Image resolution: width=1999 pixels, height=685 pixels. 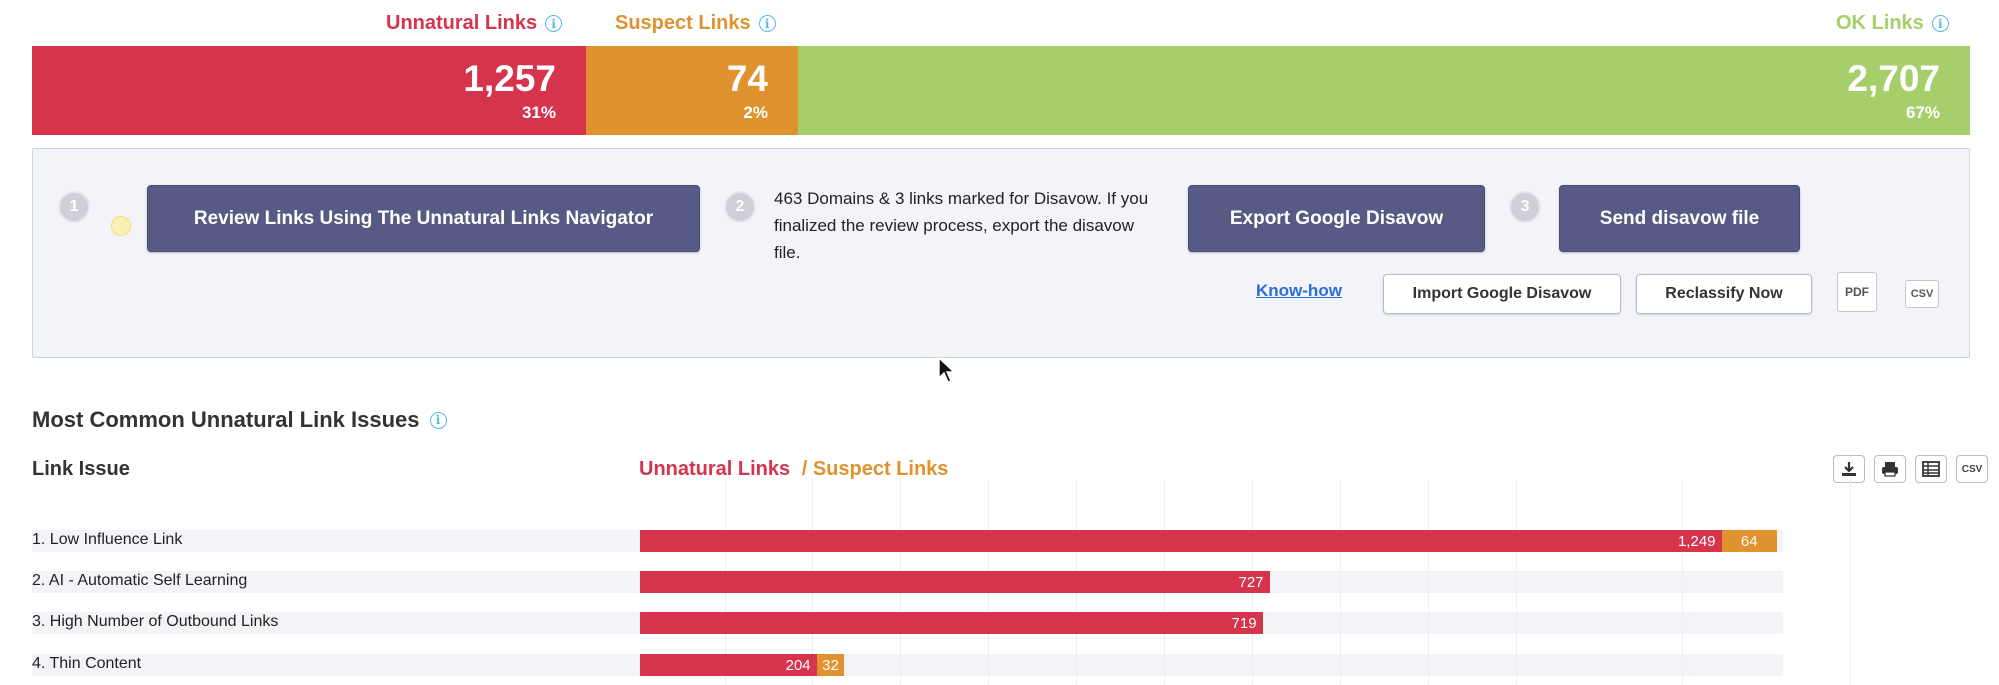 I want to click on ok-links-segment: 2,707 67%, so click(x=1384, y=90).